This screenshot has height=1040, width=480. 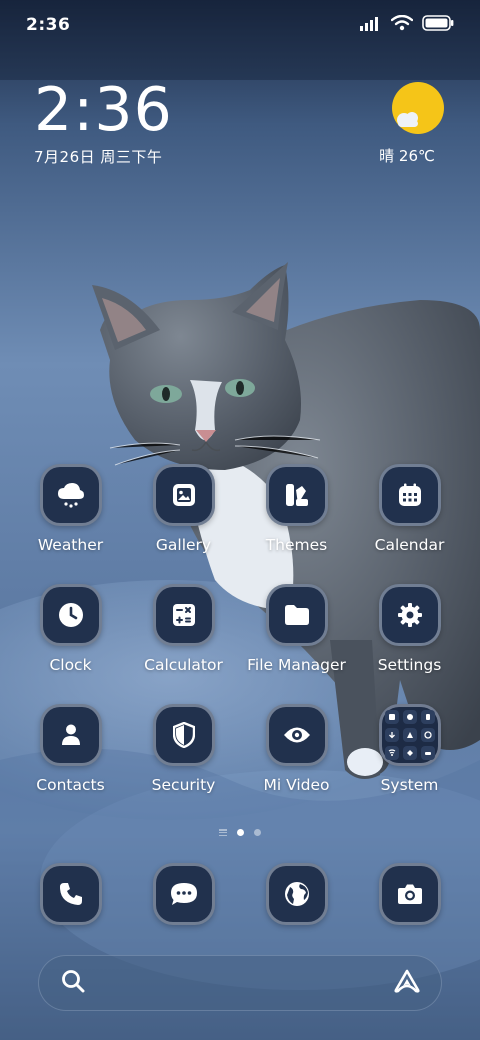 I want to click on app-label: Contacts, so click(x=70, y=785).